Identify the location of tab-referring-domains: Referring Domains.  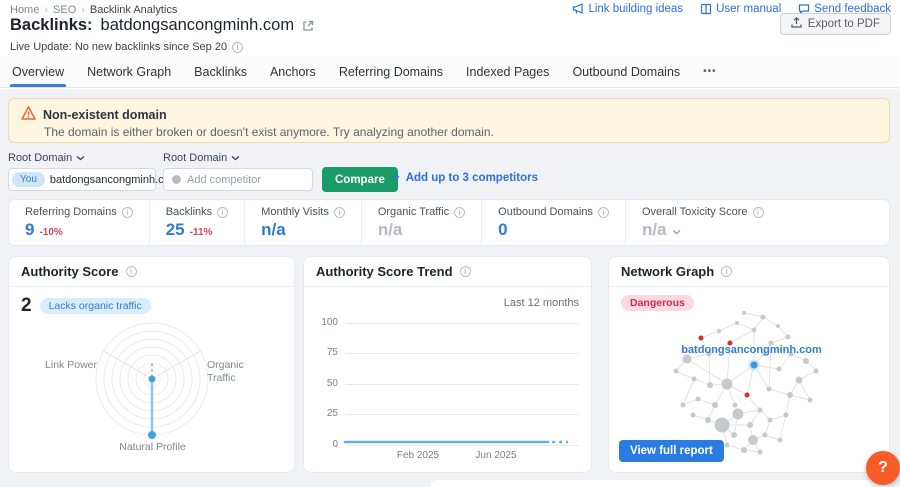
(391, 71).